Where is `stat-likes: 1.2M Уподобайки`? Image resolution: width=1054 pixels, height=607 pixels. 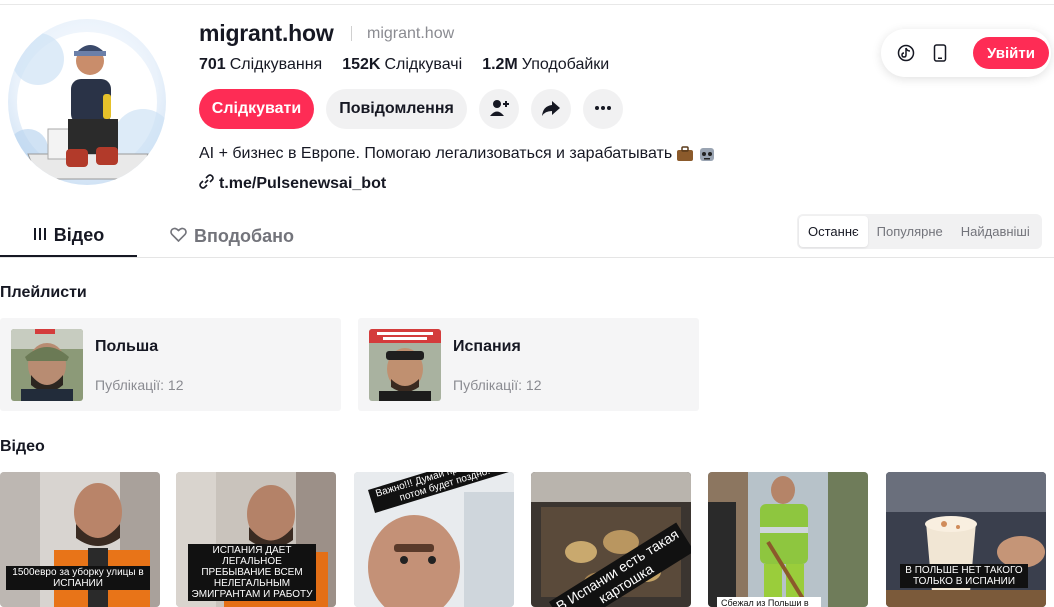 stat-likes: 1.2M Уподобайки is located at coordinates (545, 65).